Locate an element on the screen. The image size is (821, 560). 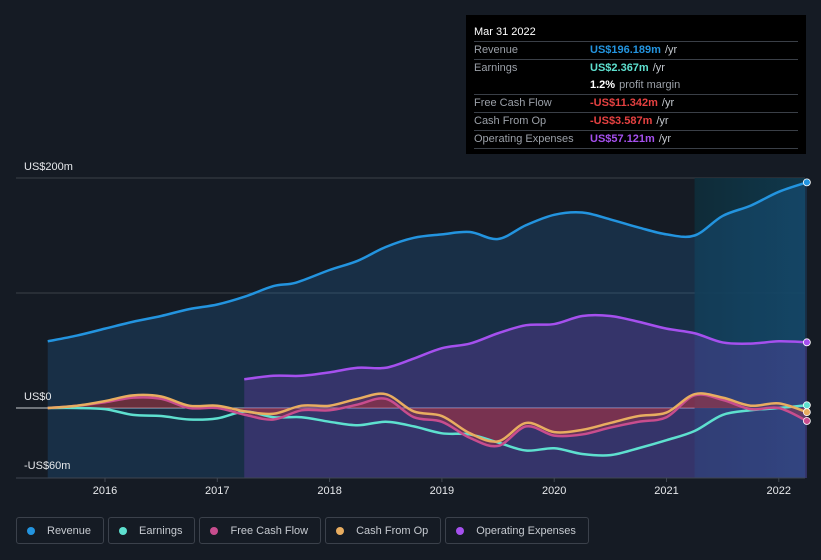
x-tick-label: 2016 is located at coordinates (105, 491).